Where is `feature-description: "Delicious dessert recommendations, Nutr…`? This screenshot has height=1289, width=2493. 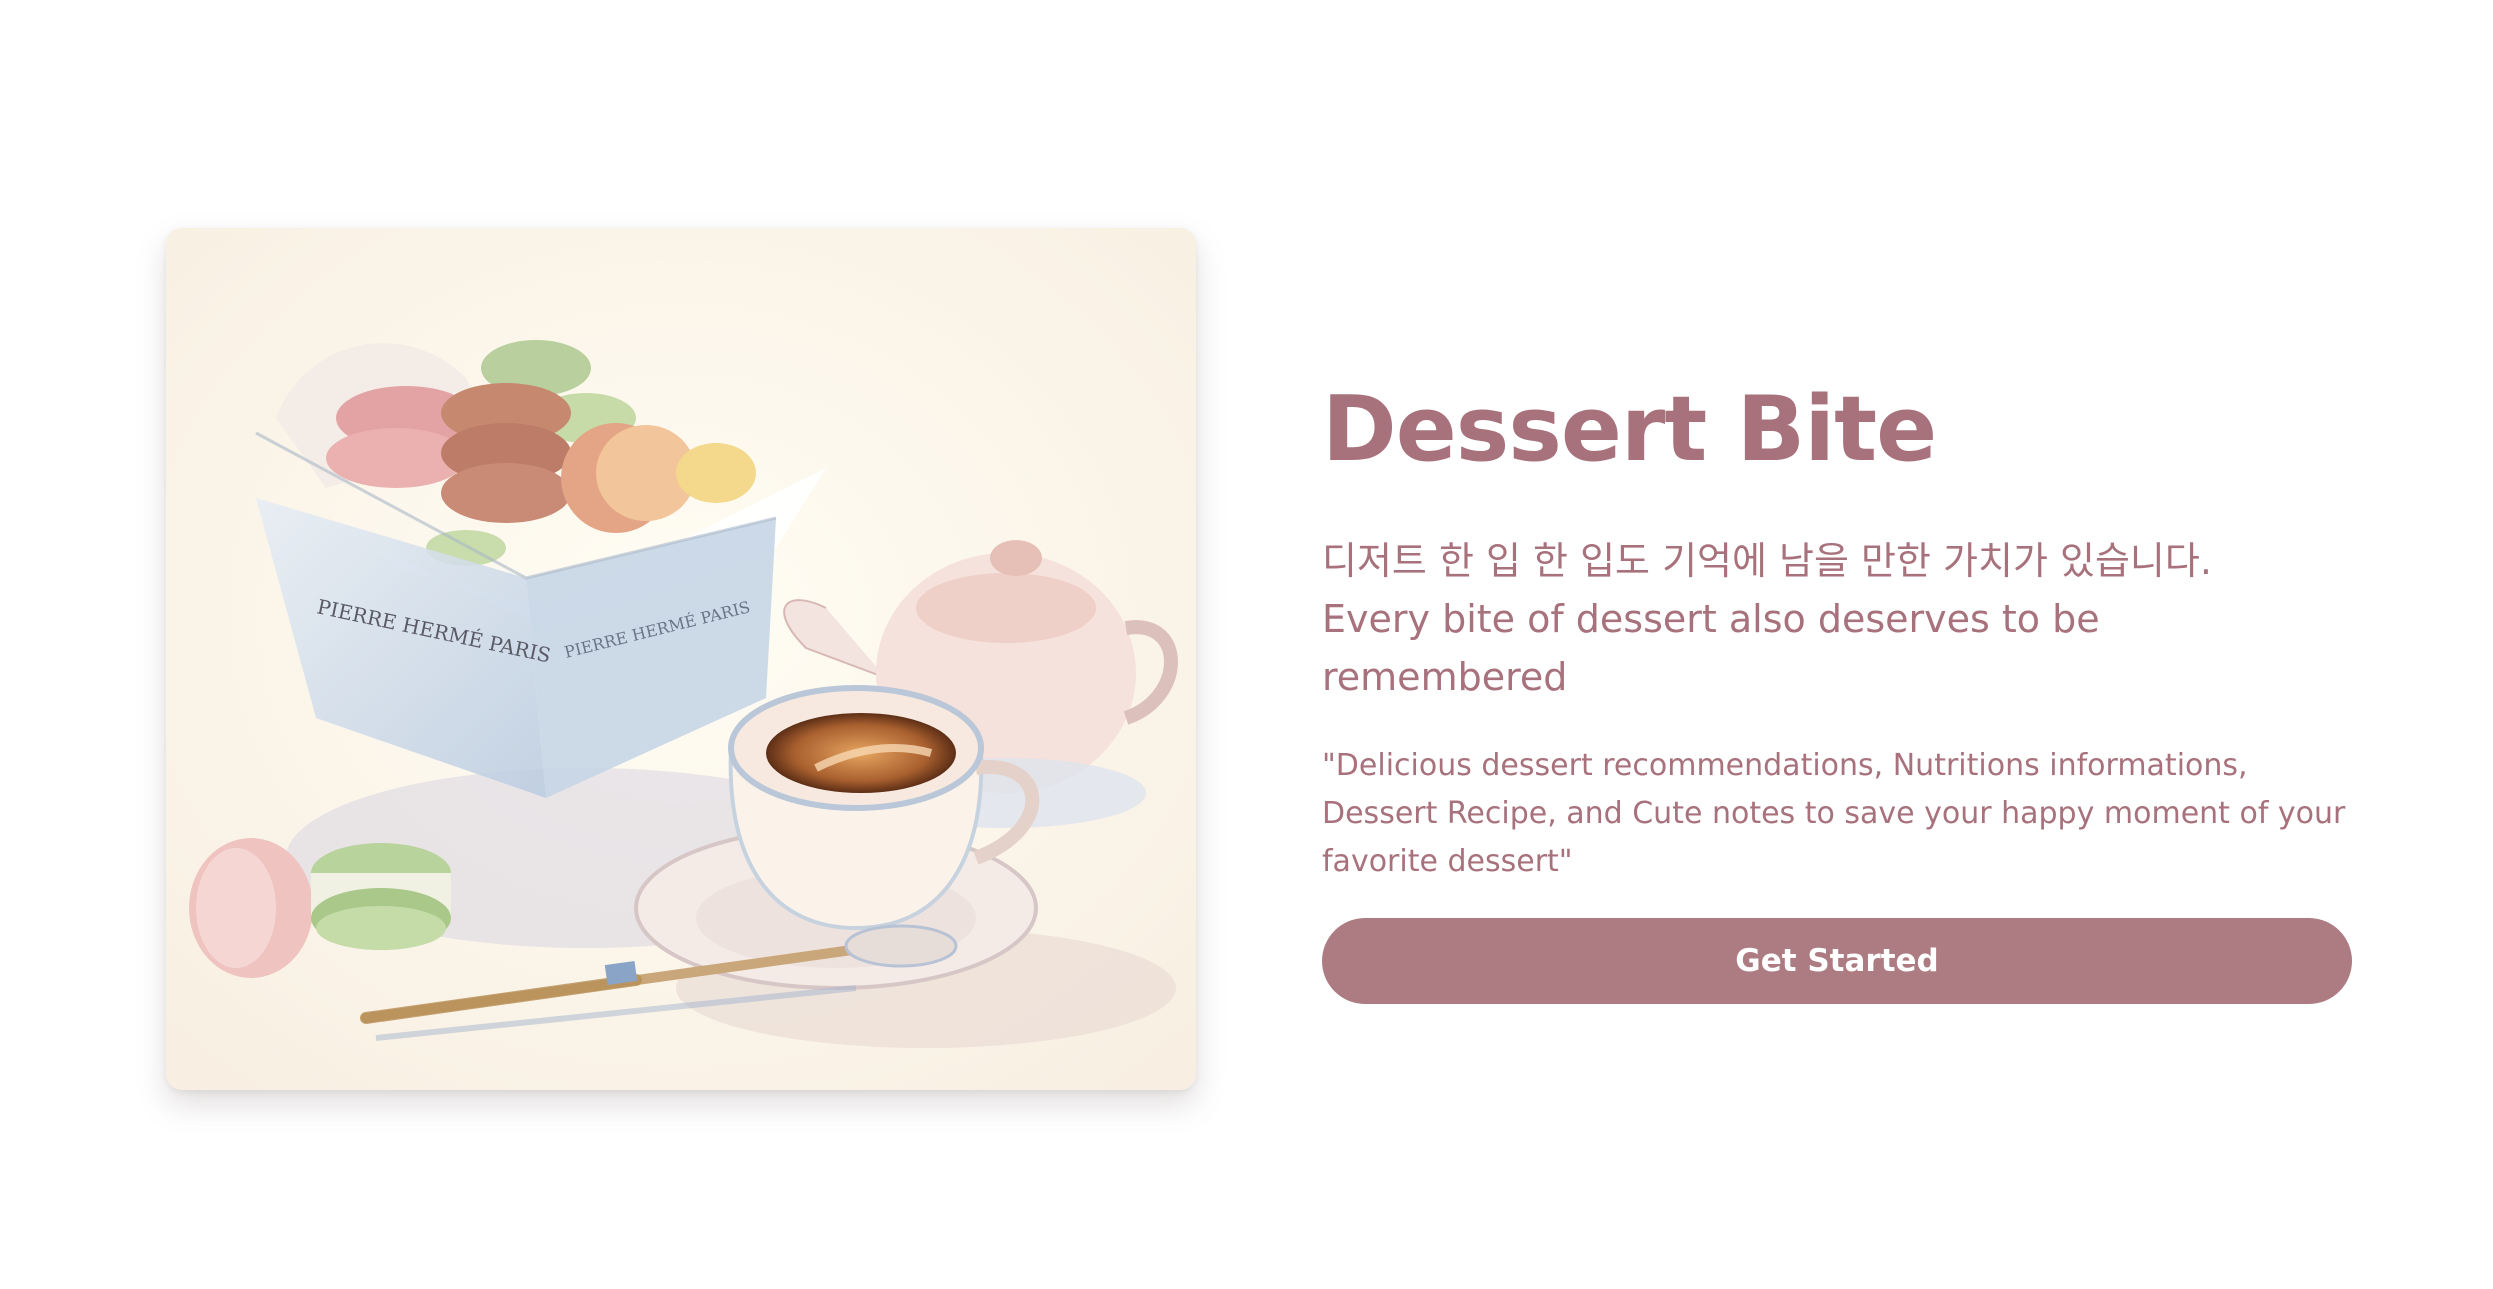 feature-description: "Delicious dessert recommendations, Nutr… is located at coordinates (1834, 813).